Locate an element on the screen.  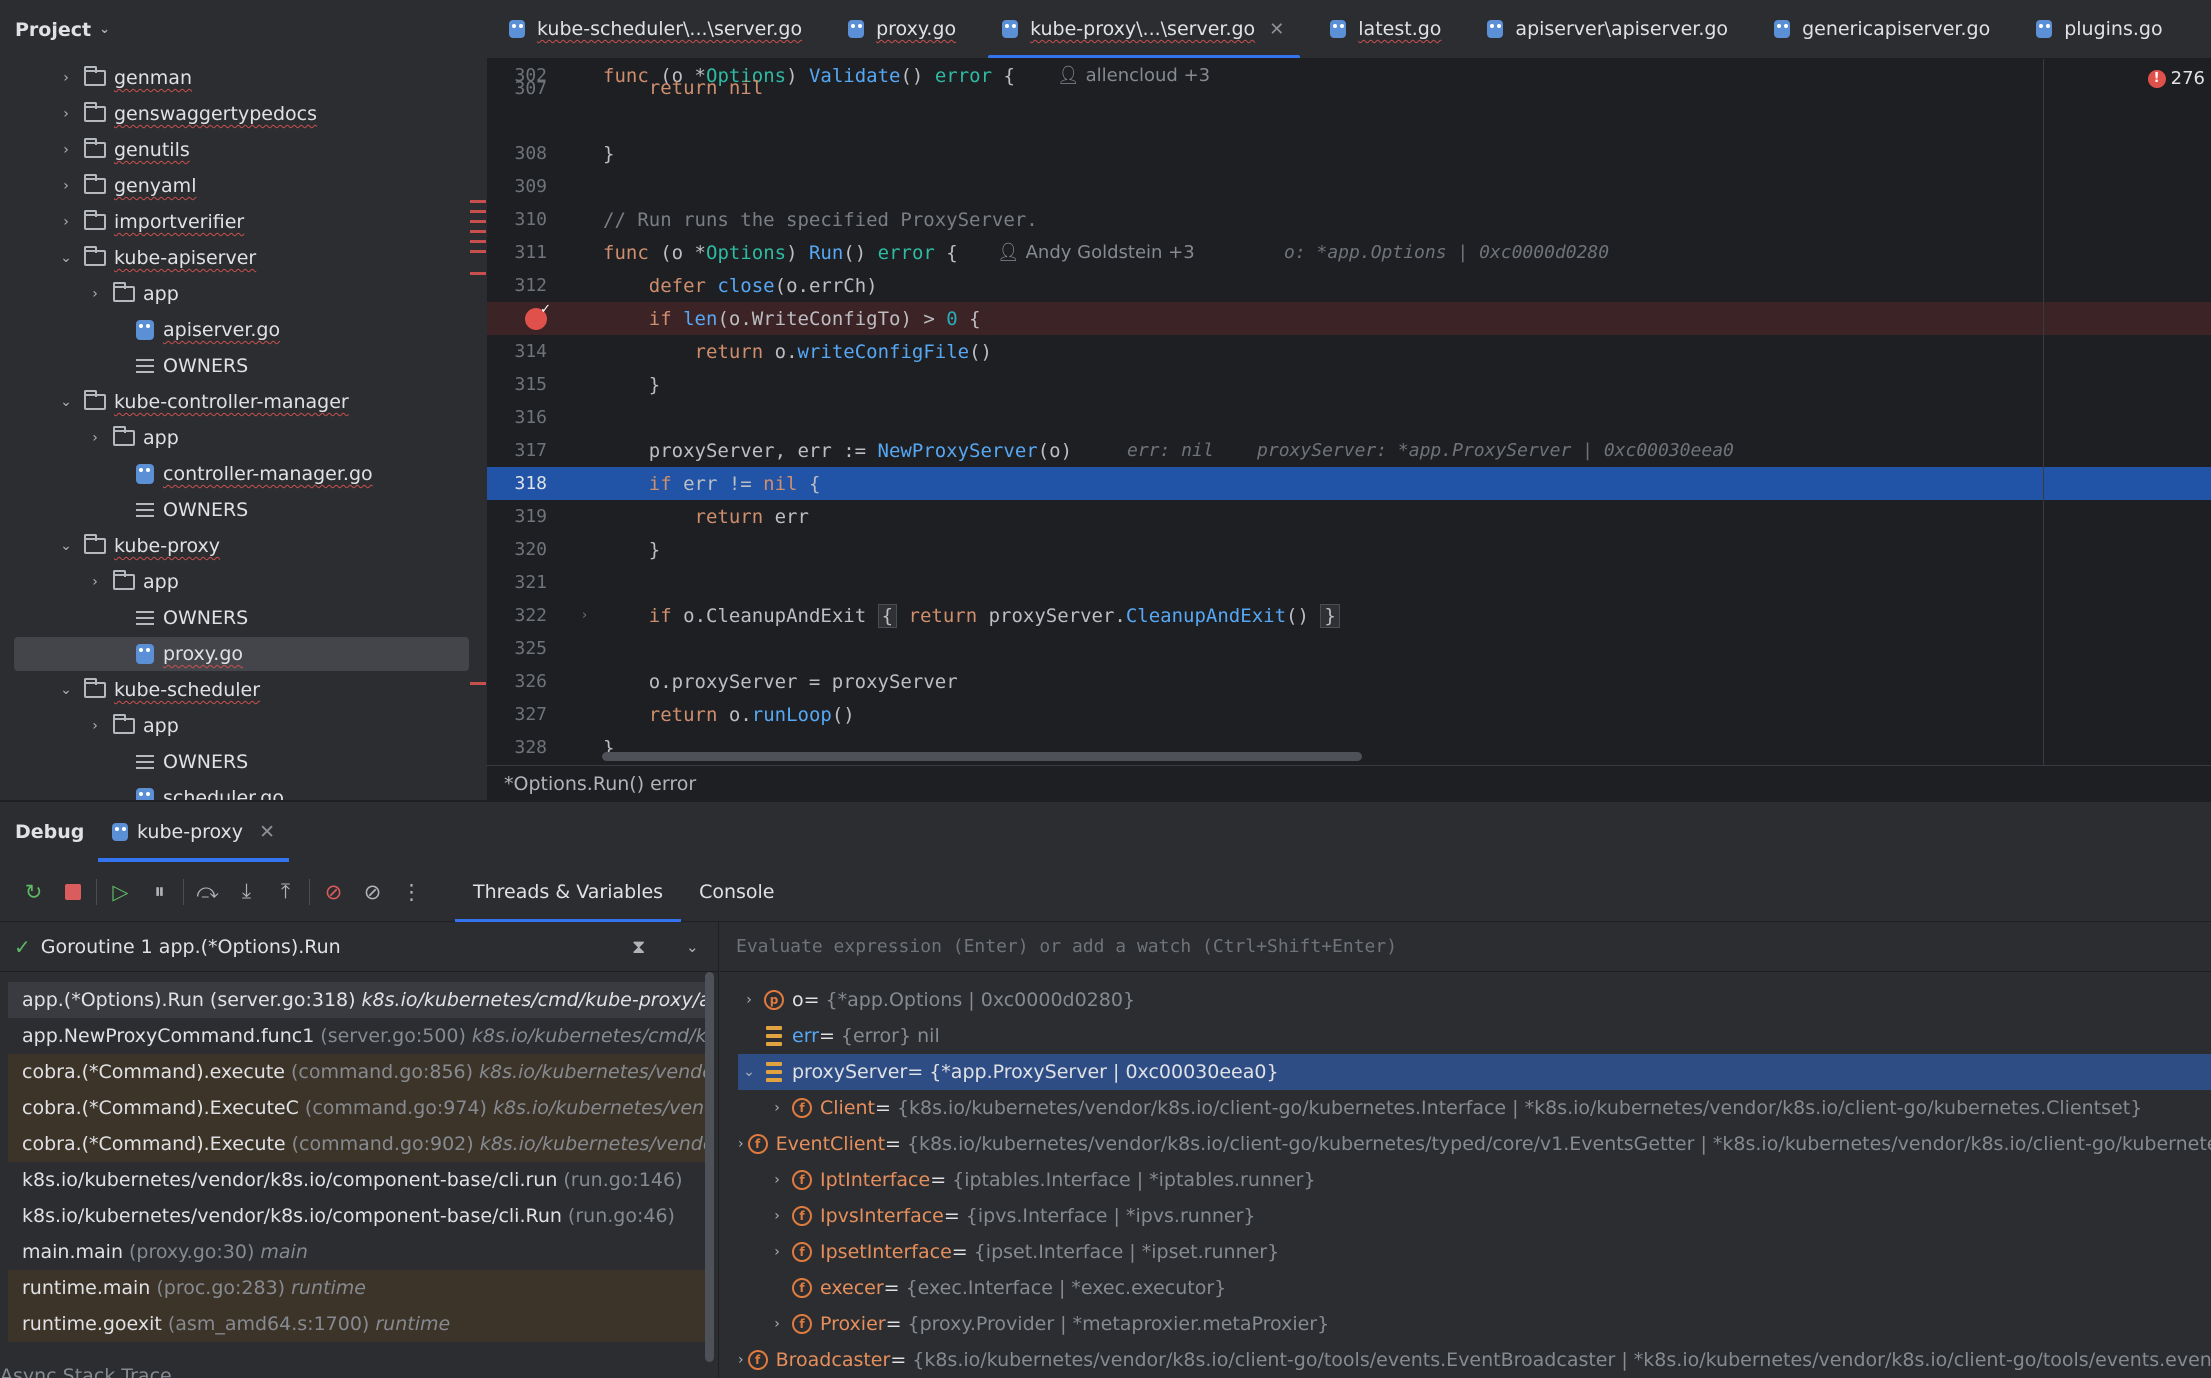
editor-tab: kube-scheduler\...\server.go is located at coordinates (656, 29).